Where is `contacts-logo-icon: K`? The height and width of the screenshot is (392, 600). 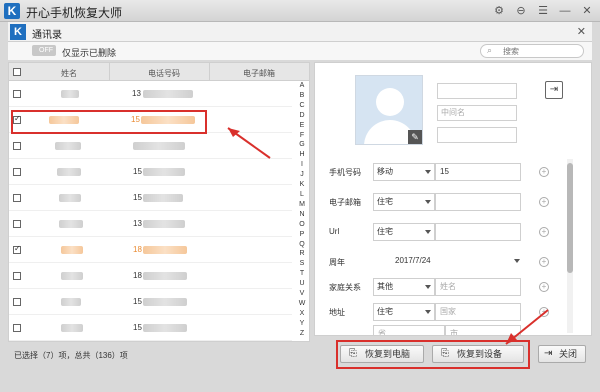 contacts-logo-icon: K is located at coordinates (18, 32).